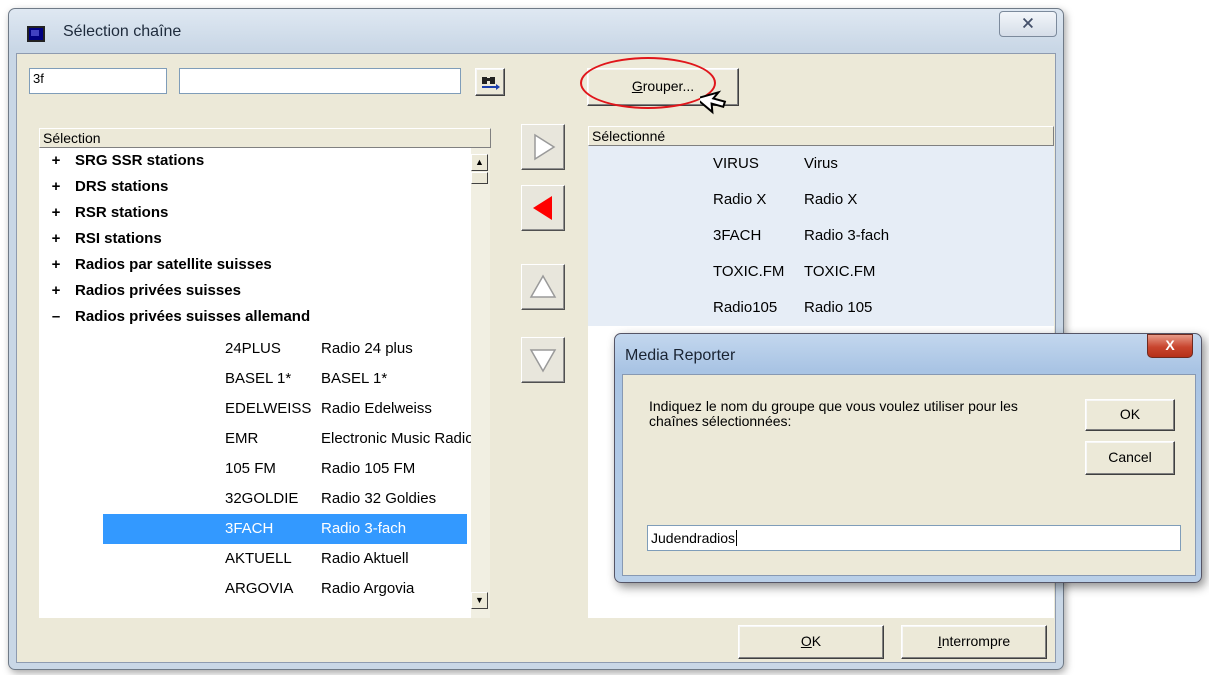 Image resolution: width=1209 pixels, height=675 pixels. I want to click on group-label: RSR stations, so click(122, 212).